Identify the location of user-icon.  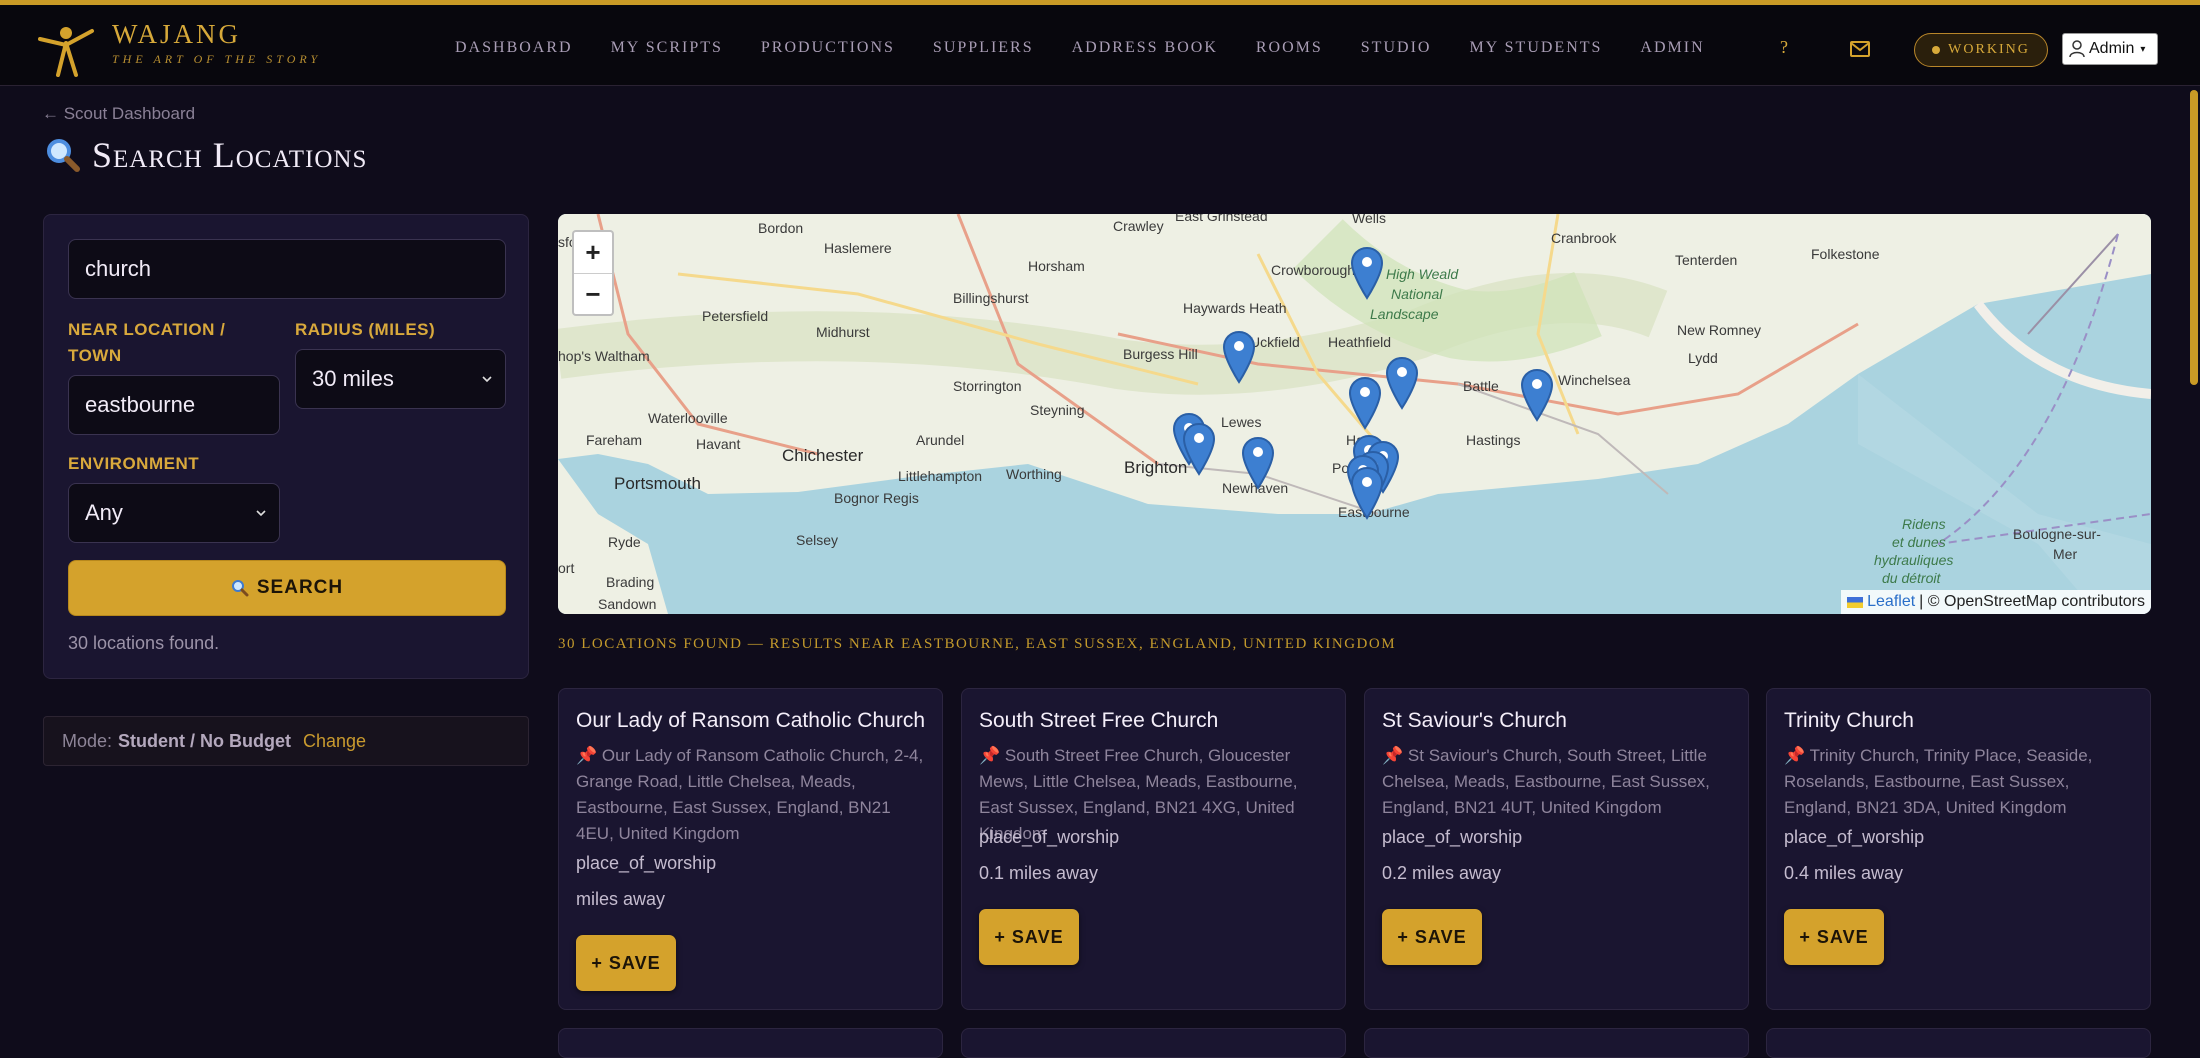
(2077, 49).